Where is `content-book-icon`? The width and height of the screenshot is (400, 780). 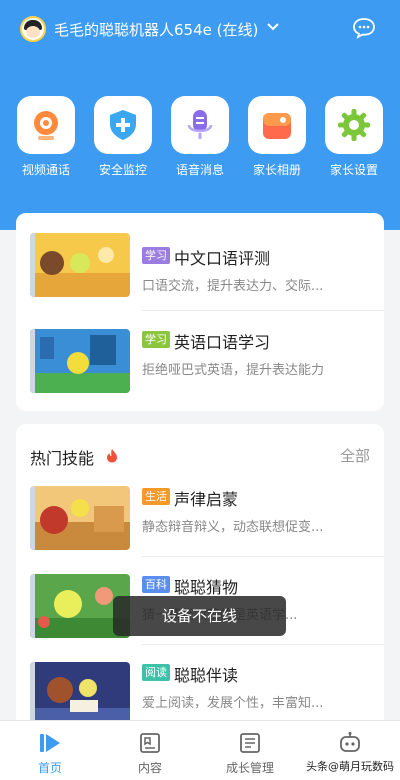
content-book-icon is located at coordinates (150, 743).